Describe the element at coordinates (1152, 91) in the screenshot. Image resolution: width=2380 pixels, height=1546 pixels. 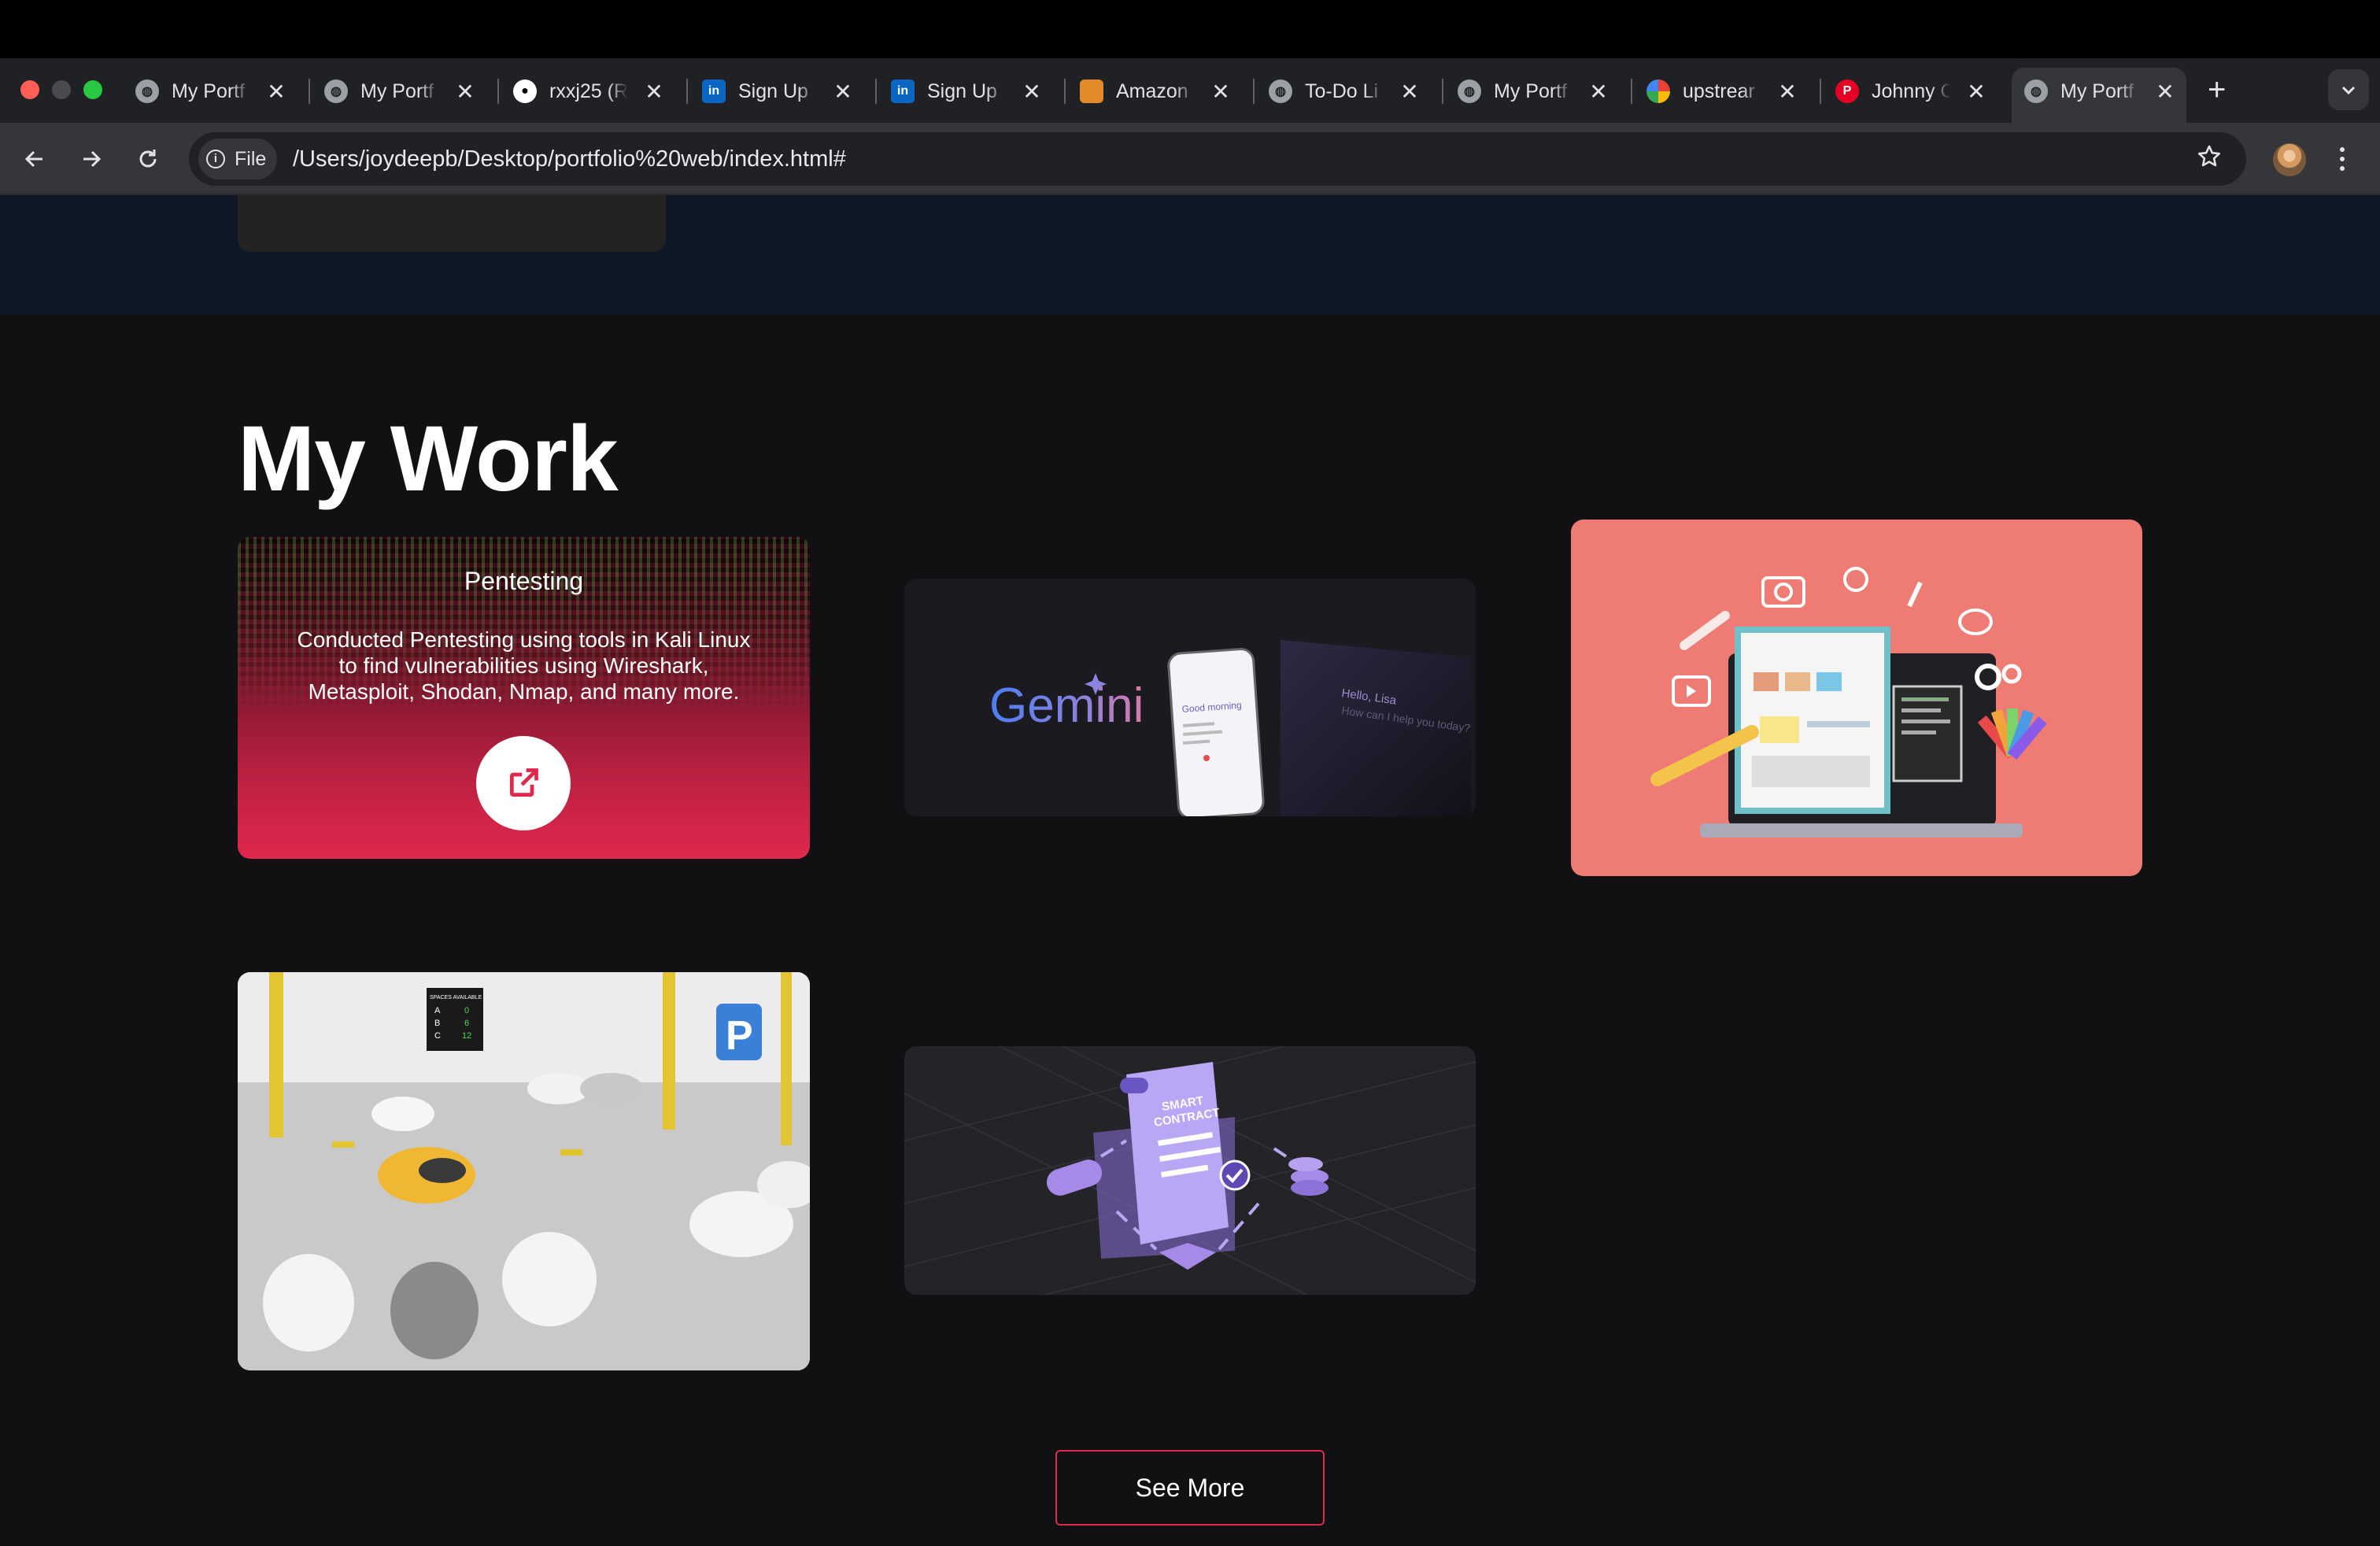
I see `tab-title: Amazon` at that location.